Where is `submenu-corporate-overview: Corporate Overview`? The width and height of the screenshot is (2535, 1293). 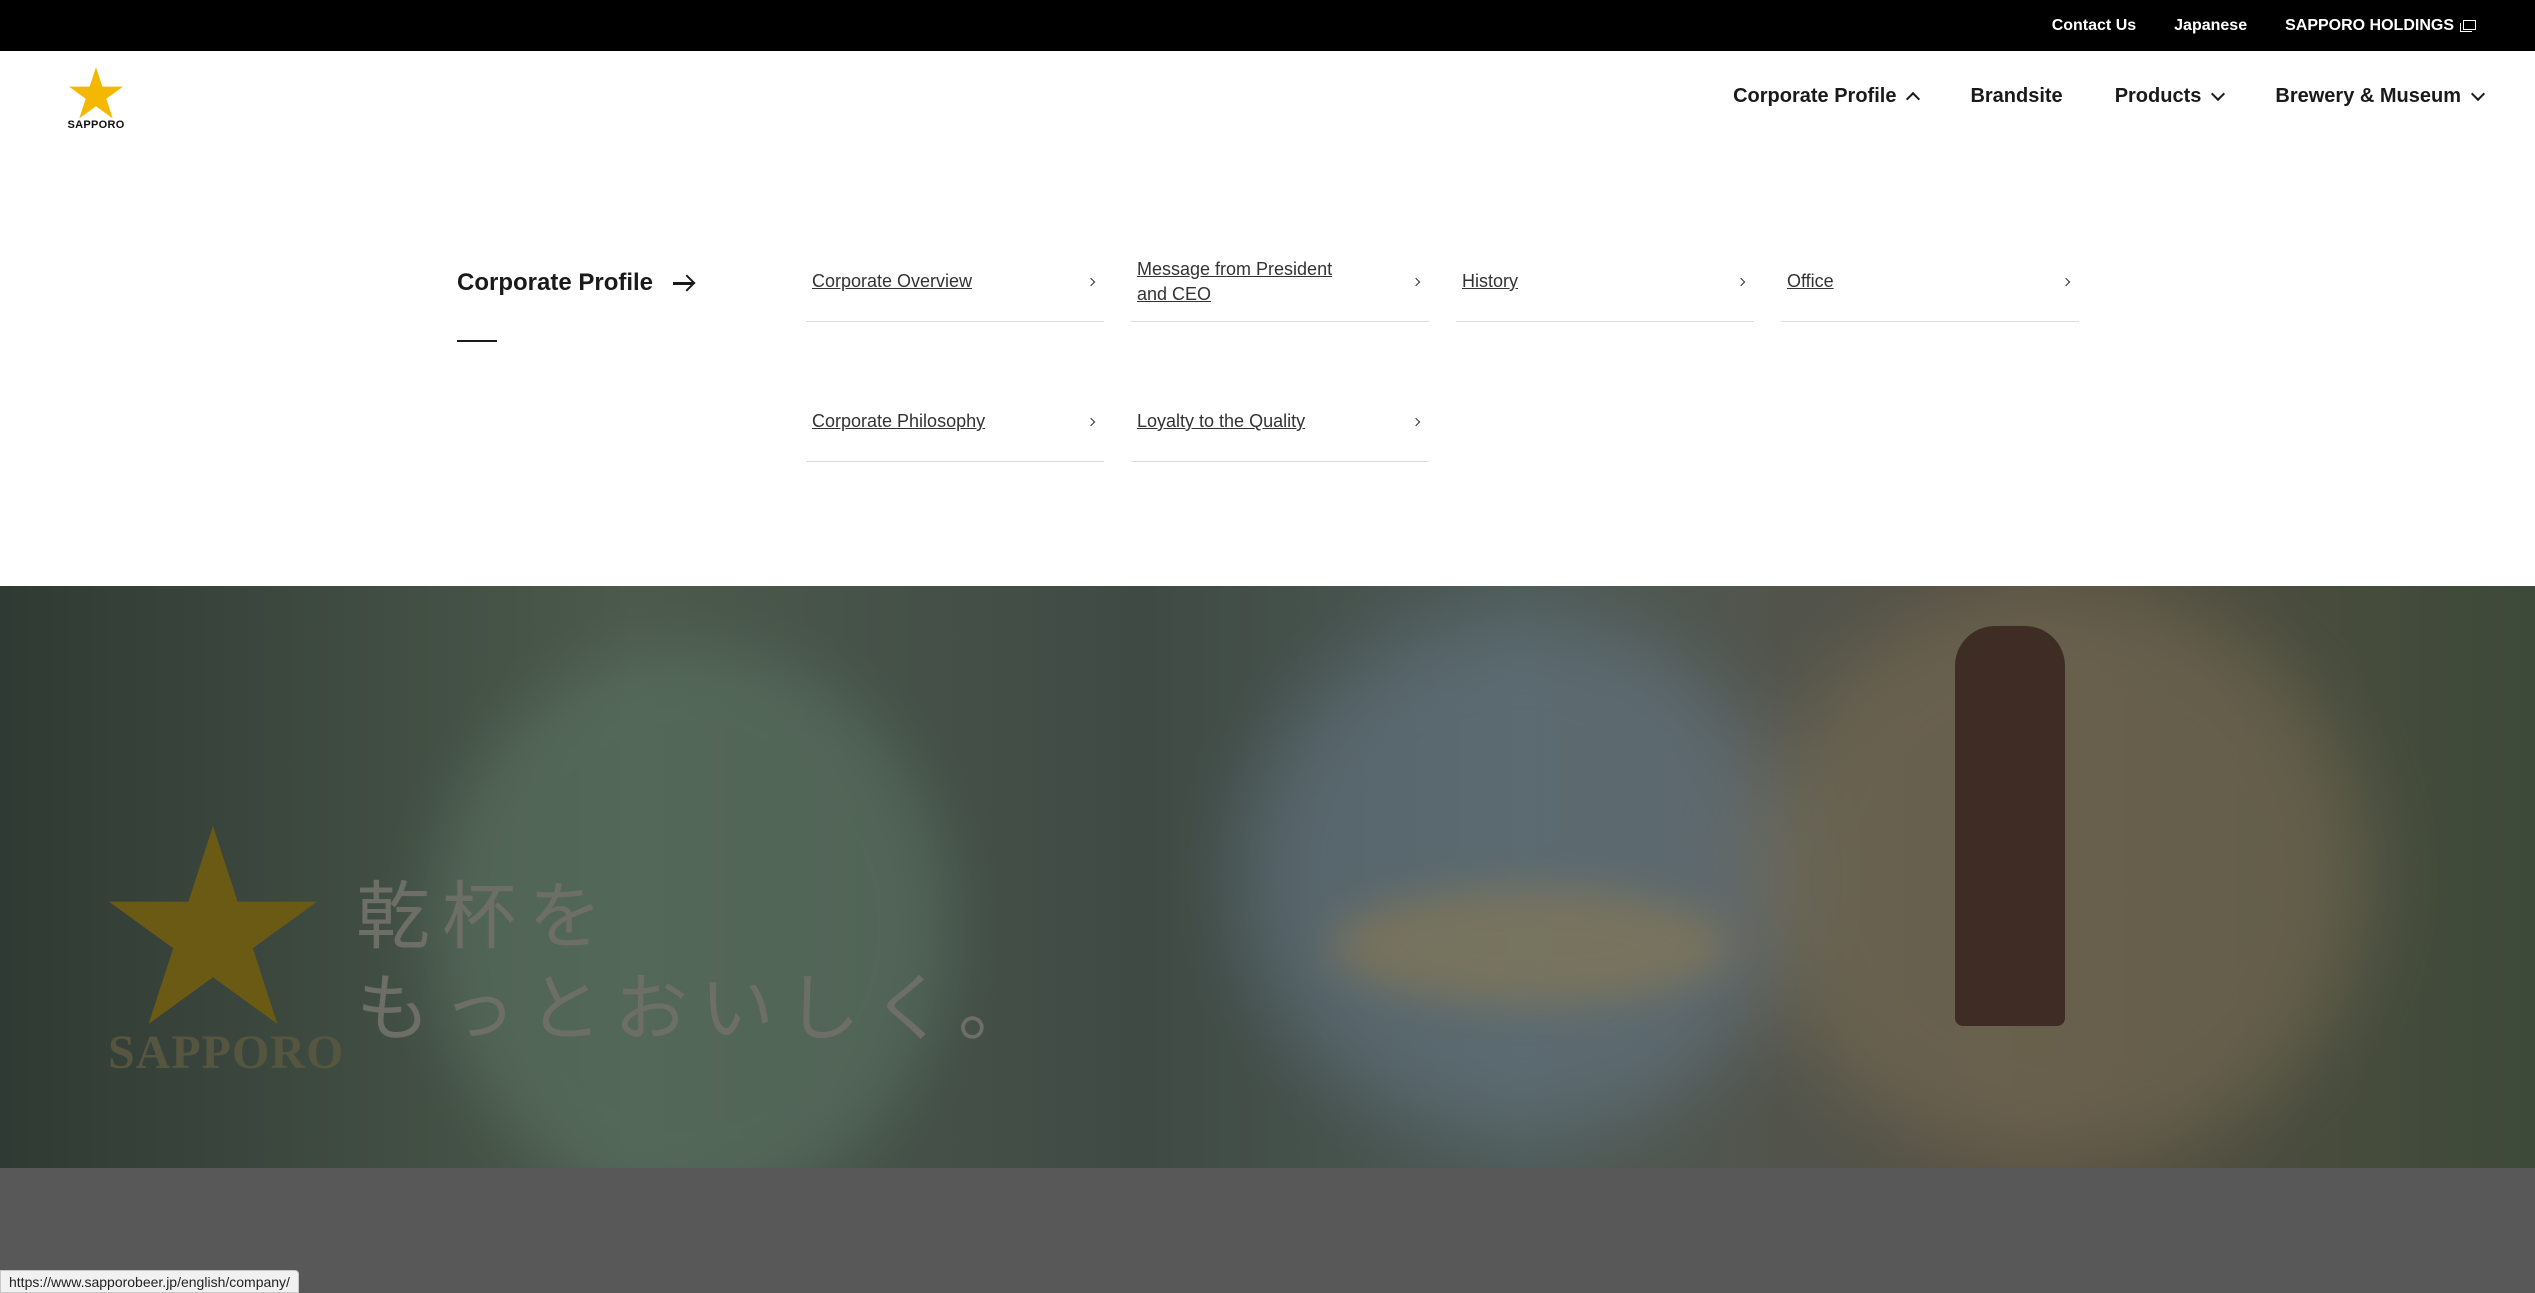
submenu-corporate-overview: Corporate Overview is located at coordinates (955, 282).